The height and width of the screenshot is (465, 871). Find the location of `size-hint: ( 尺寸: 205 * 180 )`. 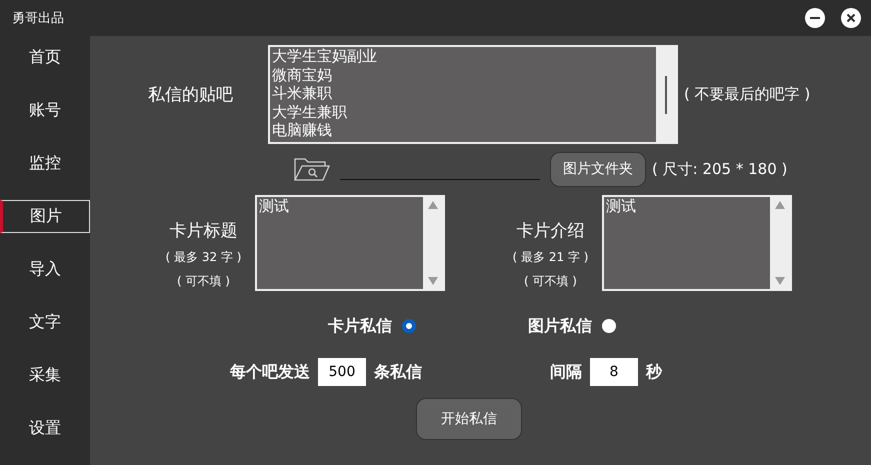

size-hint: ( 尺寸: 205 * 180 ) is located at coordinates (720, 169).